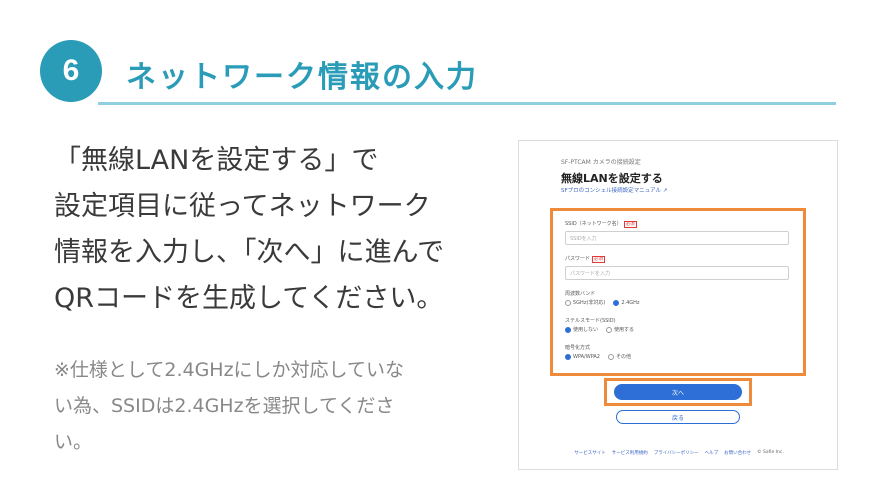 The height and width of the screenshot is (491, 886). I want to click on band-radio-group: 5GHz(非対応) 2.4GHz, so click(602, 302).